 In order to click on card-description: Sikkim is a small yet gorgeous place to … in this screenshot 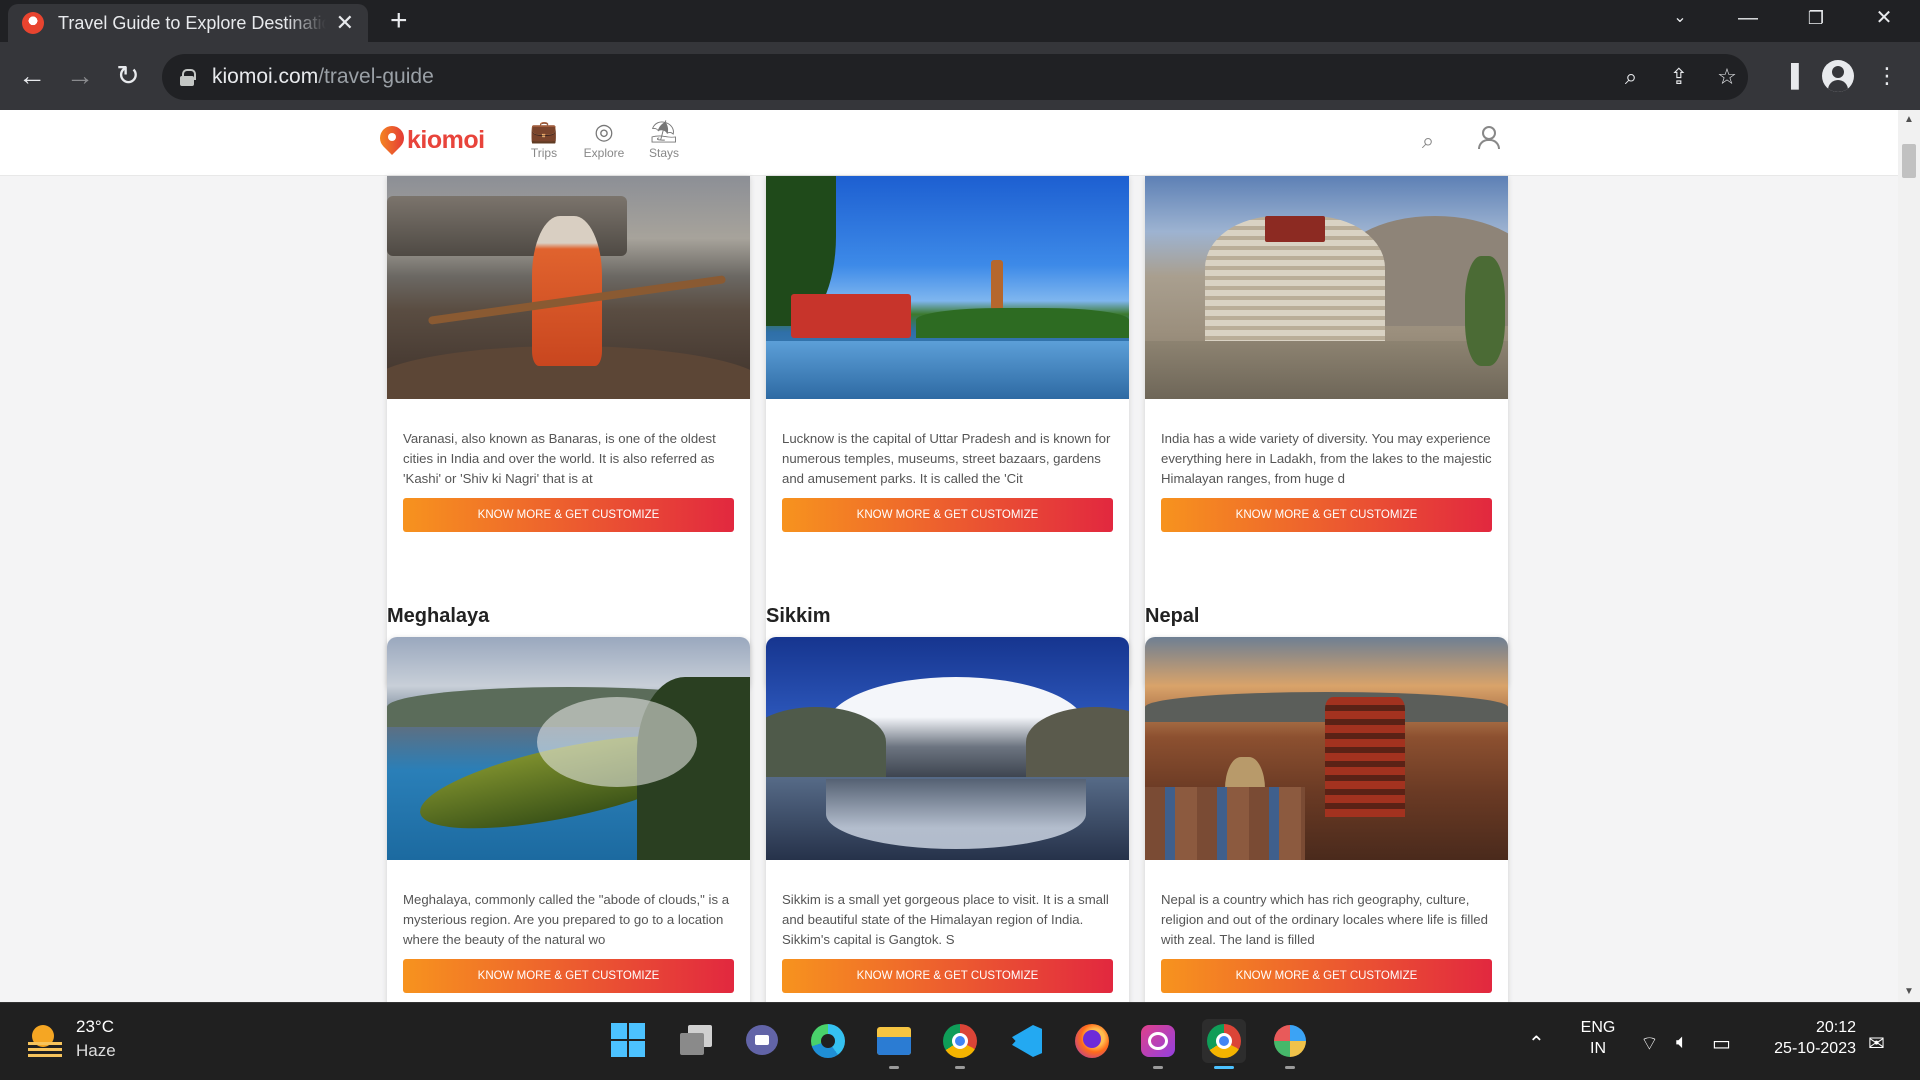, I will do `click(945, 919)`.